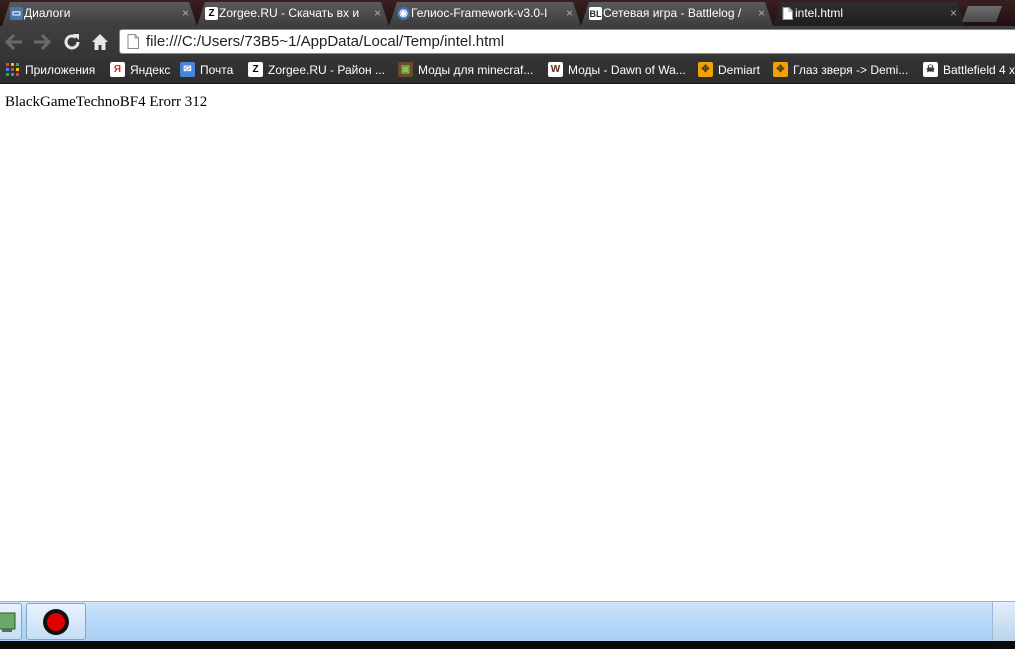  I want to click on back-button, so click(14, 42).